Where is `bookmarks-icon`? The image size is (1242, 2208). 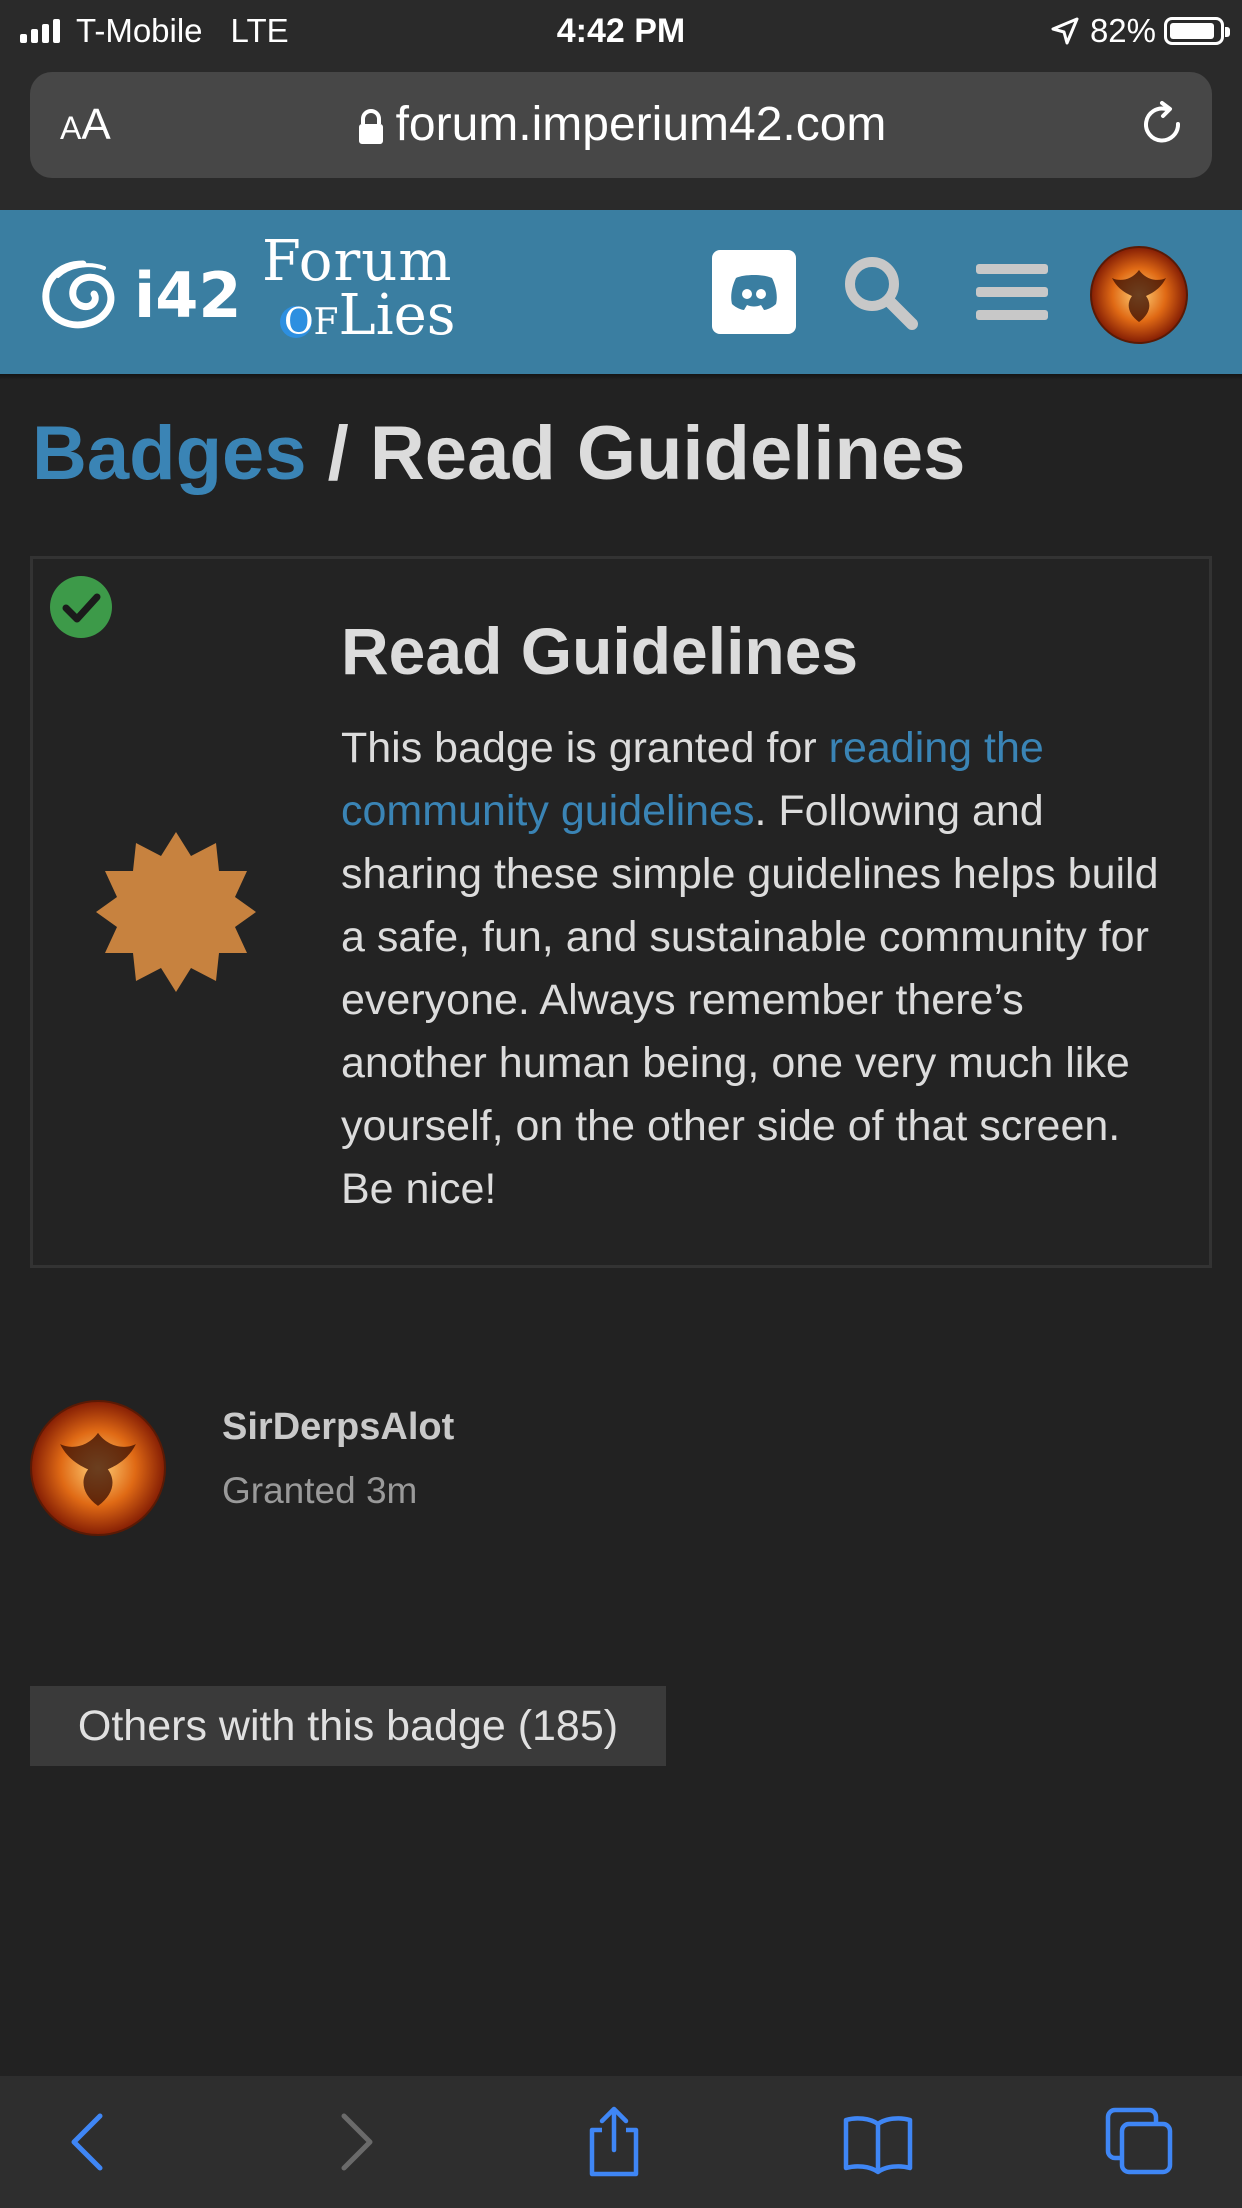
bookmarks-icon is located at coordinates (878, 2142).